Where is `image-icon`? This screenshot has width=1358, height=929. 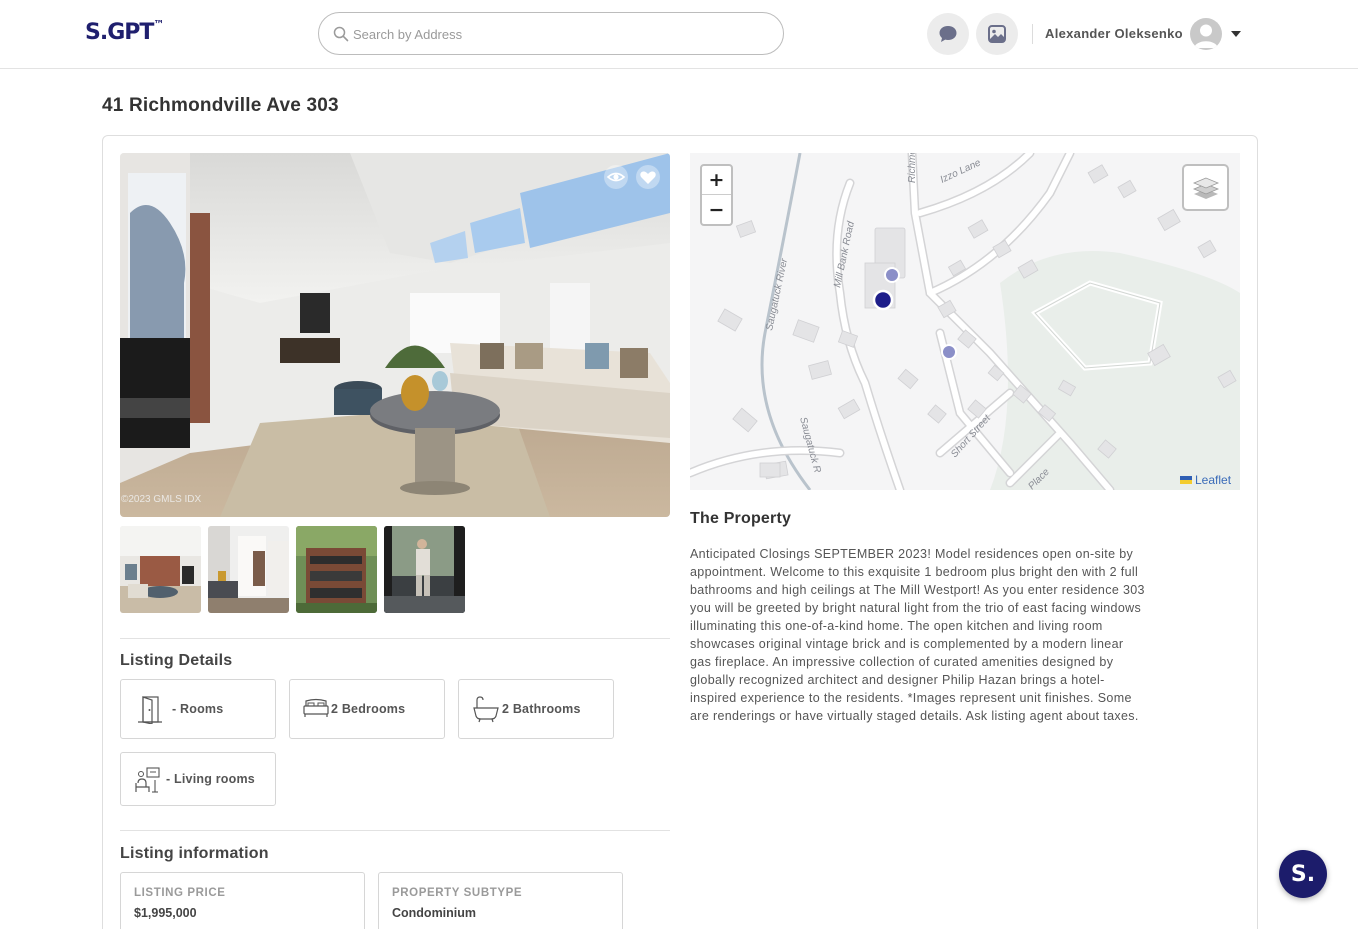
image-icon is located at coordinates (997, 34).